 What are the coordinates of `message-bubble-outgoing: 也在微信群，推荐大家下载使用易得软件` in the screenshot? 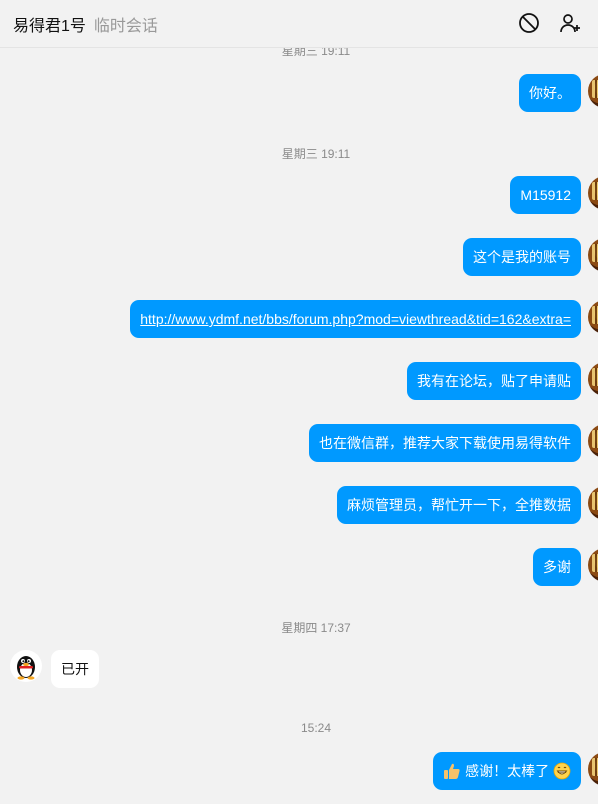 It's located at (445, 443).